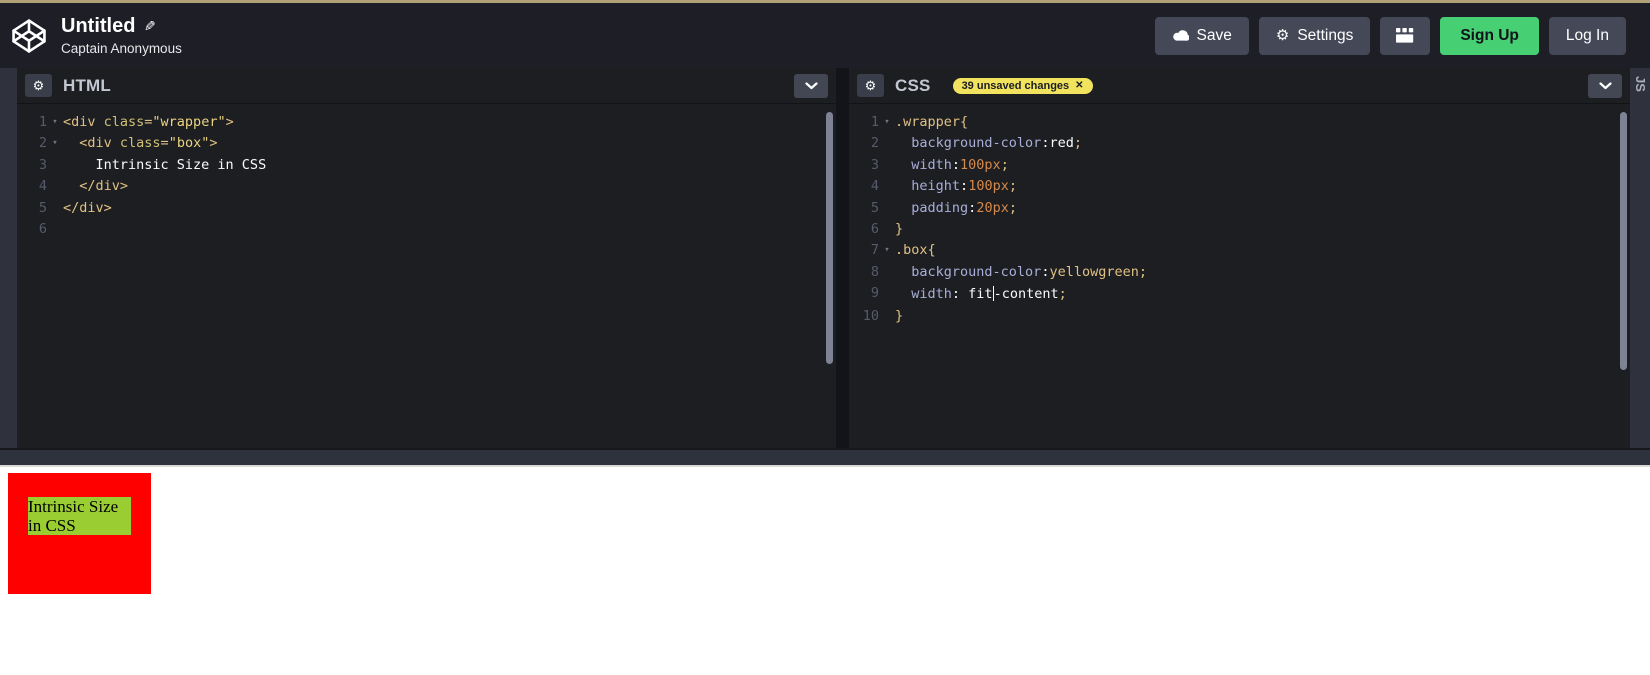 The image size is (1650, 675). I want to click on code-line: 4 </div>, so click(426, 186).